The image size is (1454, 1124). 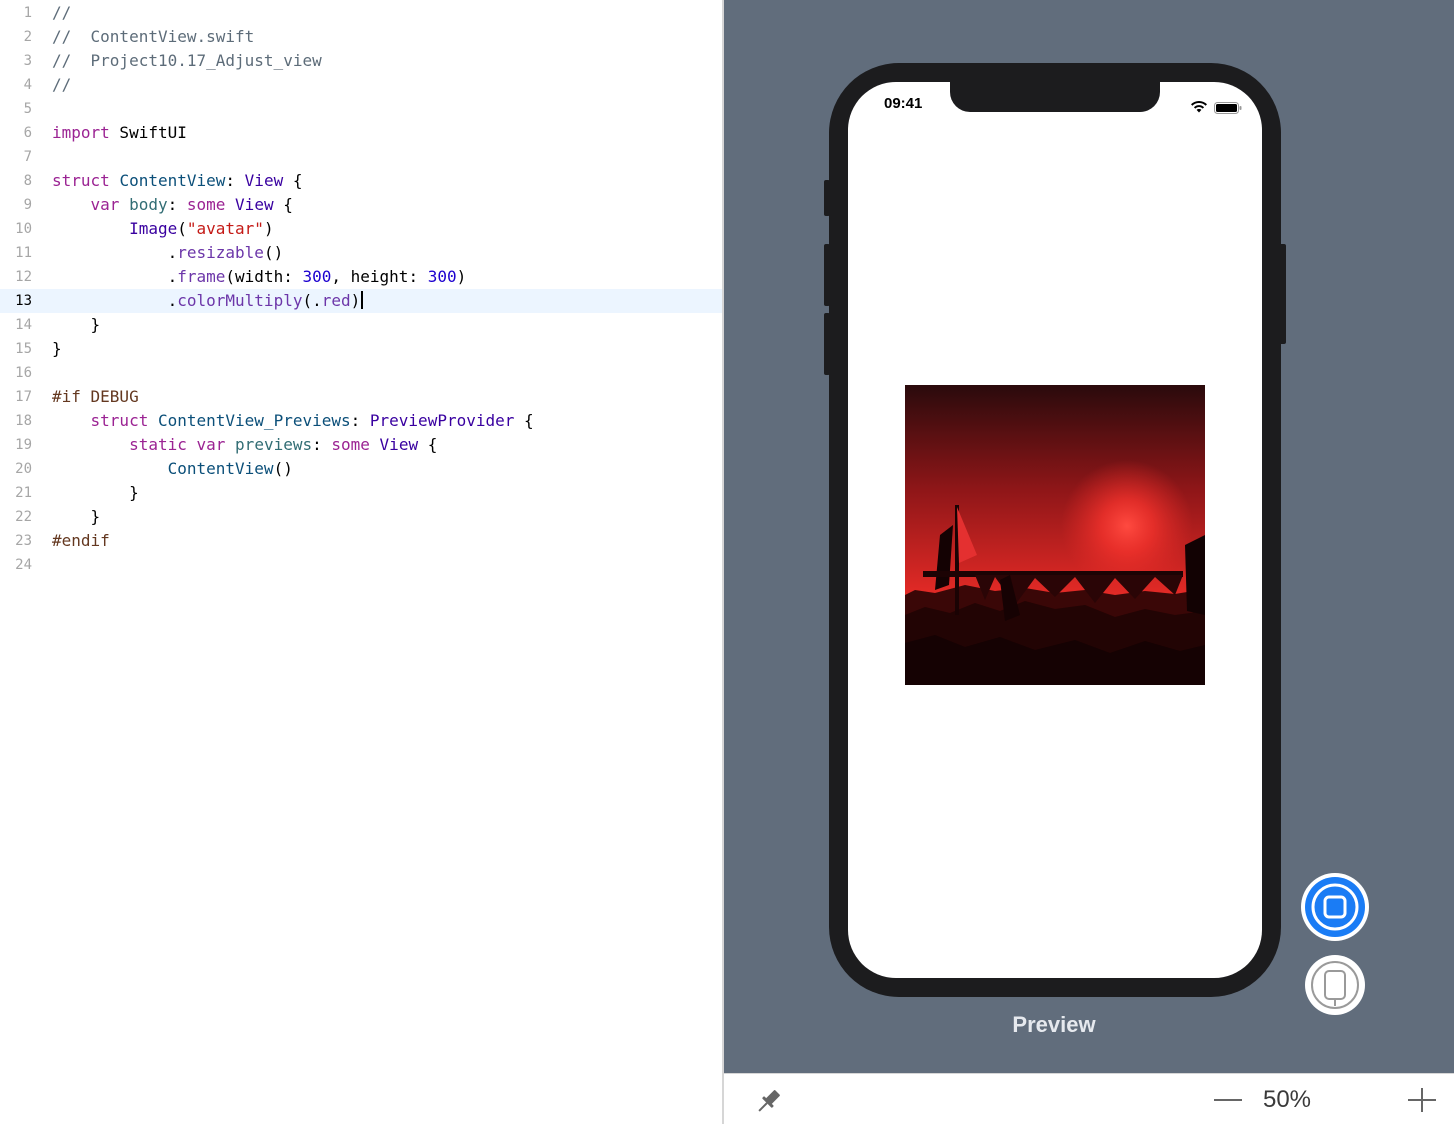 I want to click on code-line: 14 }, so click(x=361, y=325).